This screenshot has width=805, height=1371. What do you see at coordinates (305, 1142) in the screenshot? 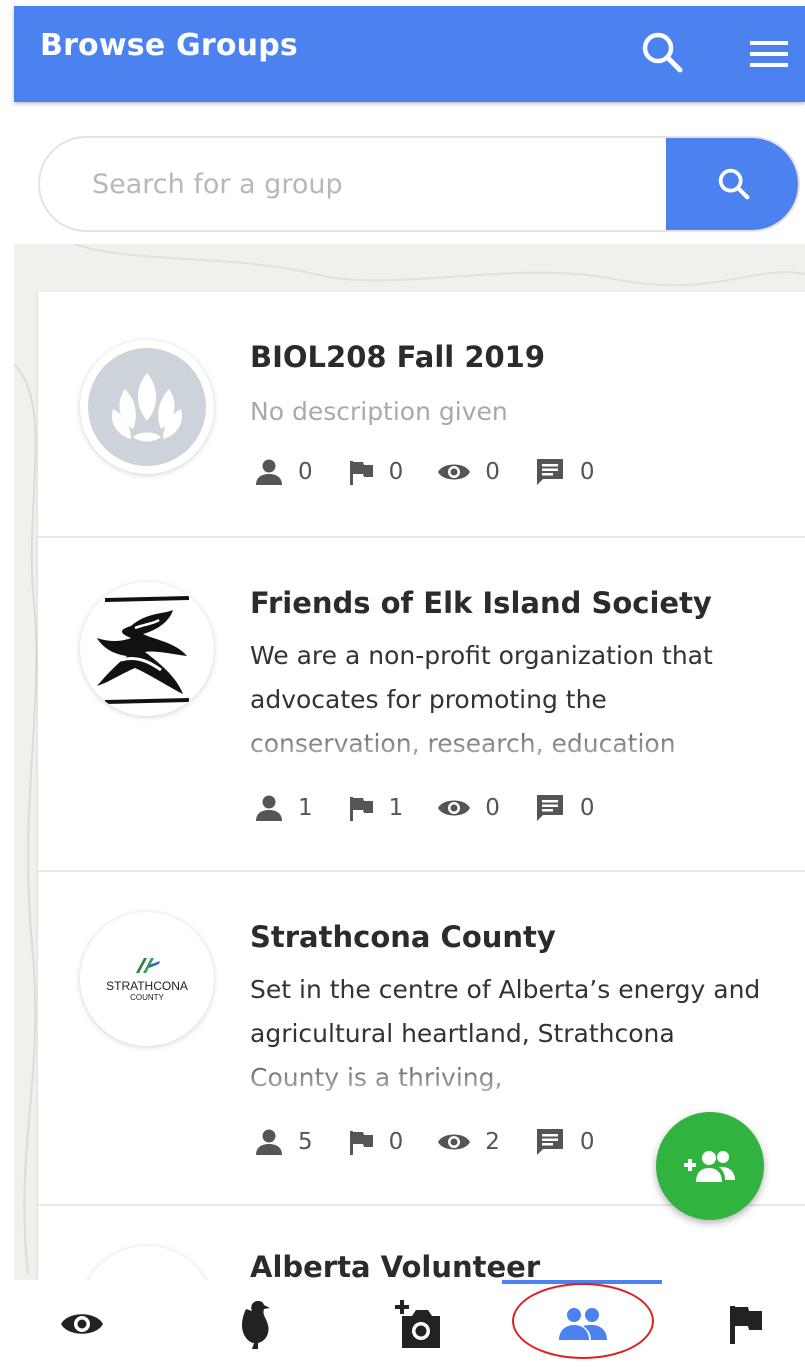
I see `members-count: 5` at bounding box center [305, 1142].